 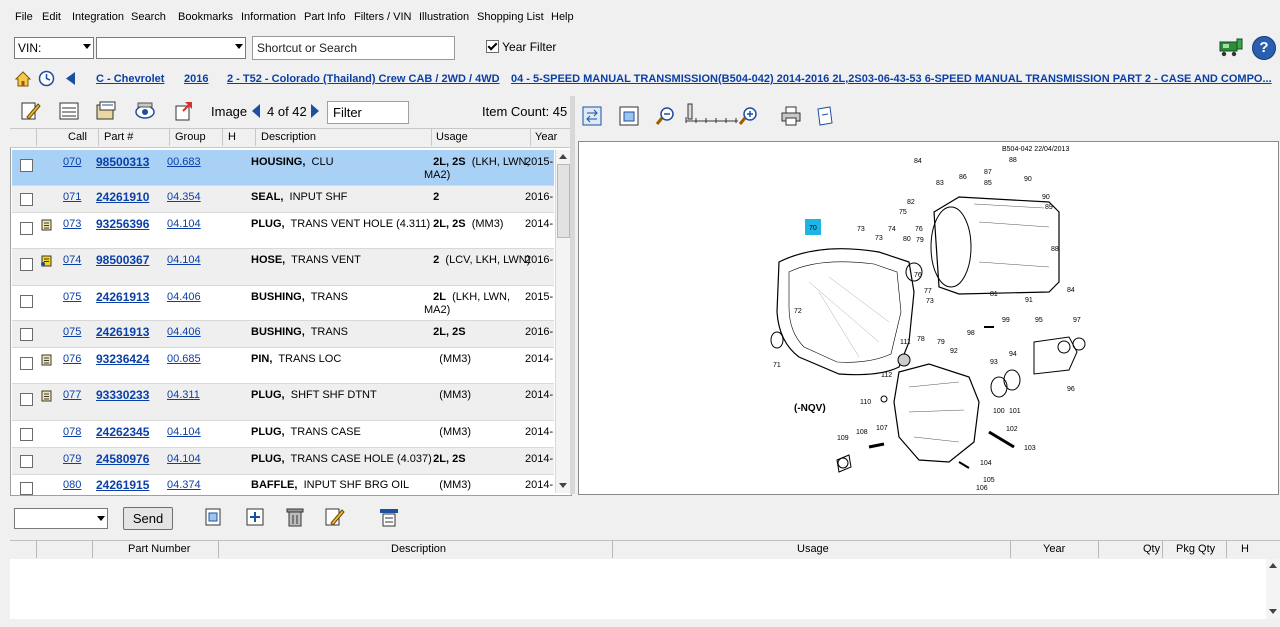 I want to click on part-number-link: 93236424, so click(x=122, y=359).